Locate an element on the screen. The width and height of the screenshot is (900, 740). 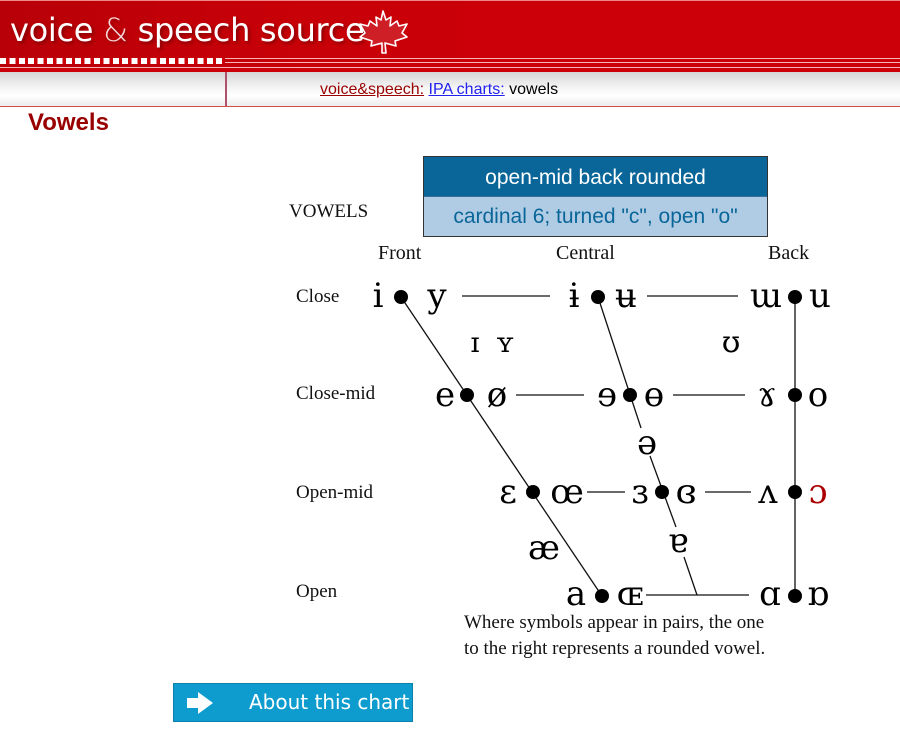
breadcrumb: voice&speech: IPA charts: vowels is located at coordinates (439, 90).